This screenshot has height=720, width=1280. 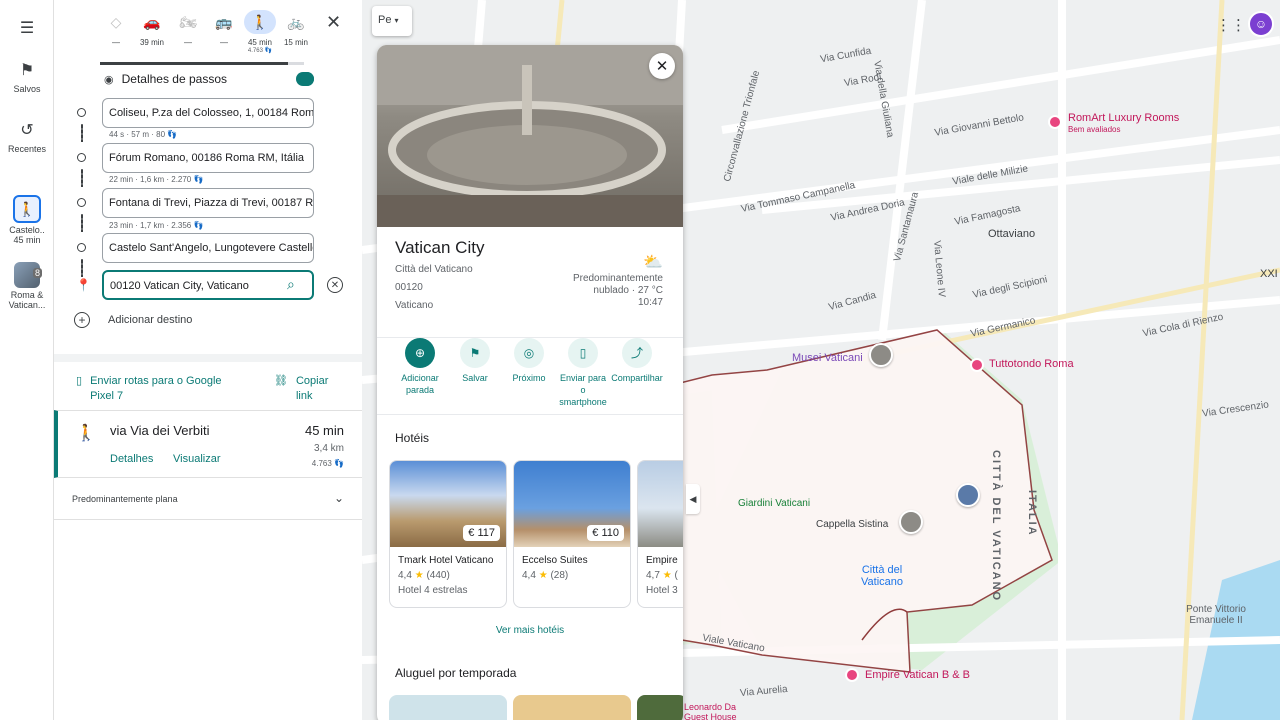 I want to click on hotel-card: € 110 Eccelso Suites 4,4 ★ (28), so click(x=572, y=534).